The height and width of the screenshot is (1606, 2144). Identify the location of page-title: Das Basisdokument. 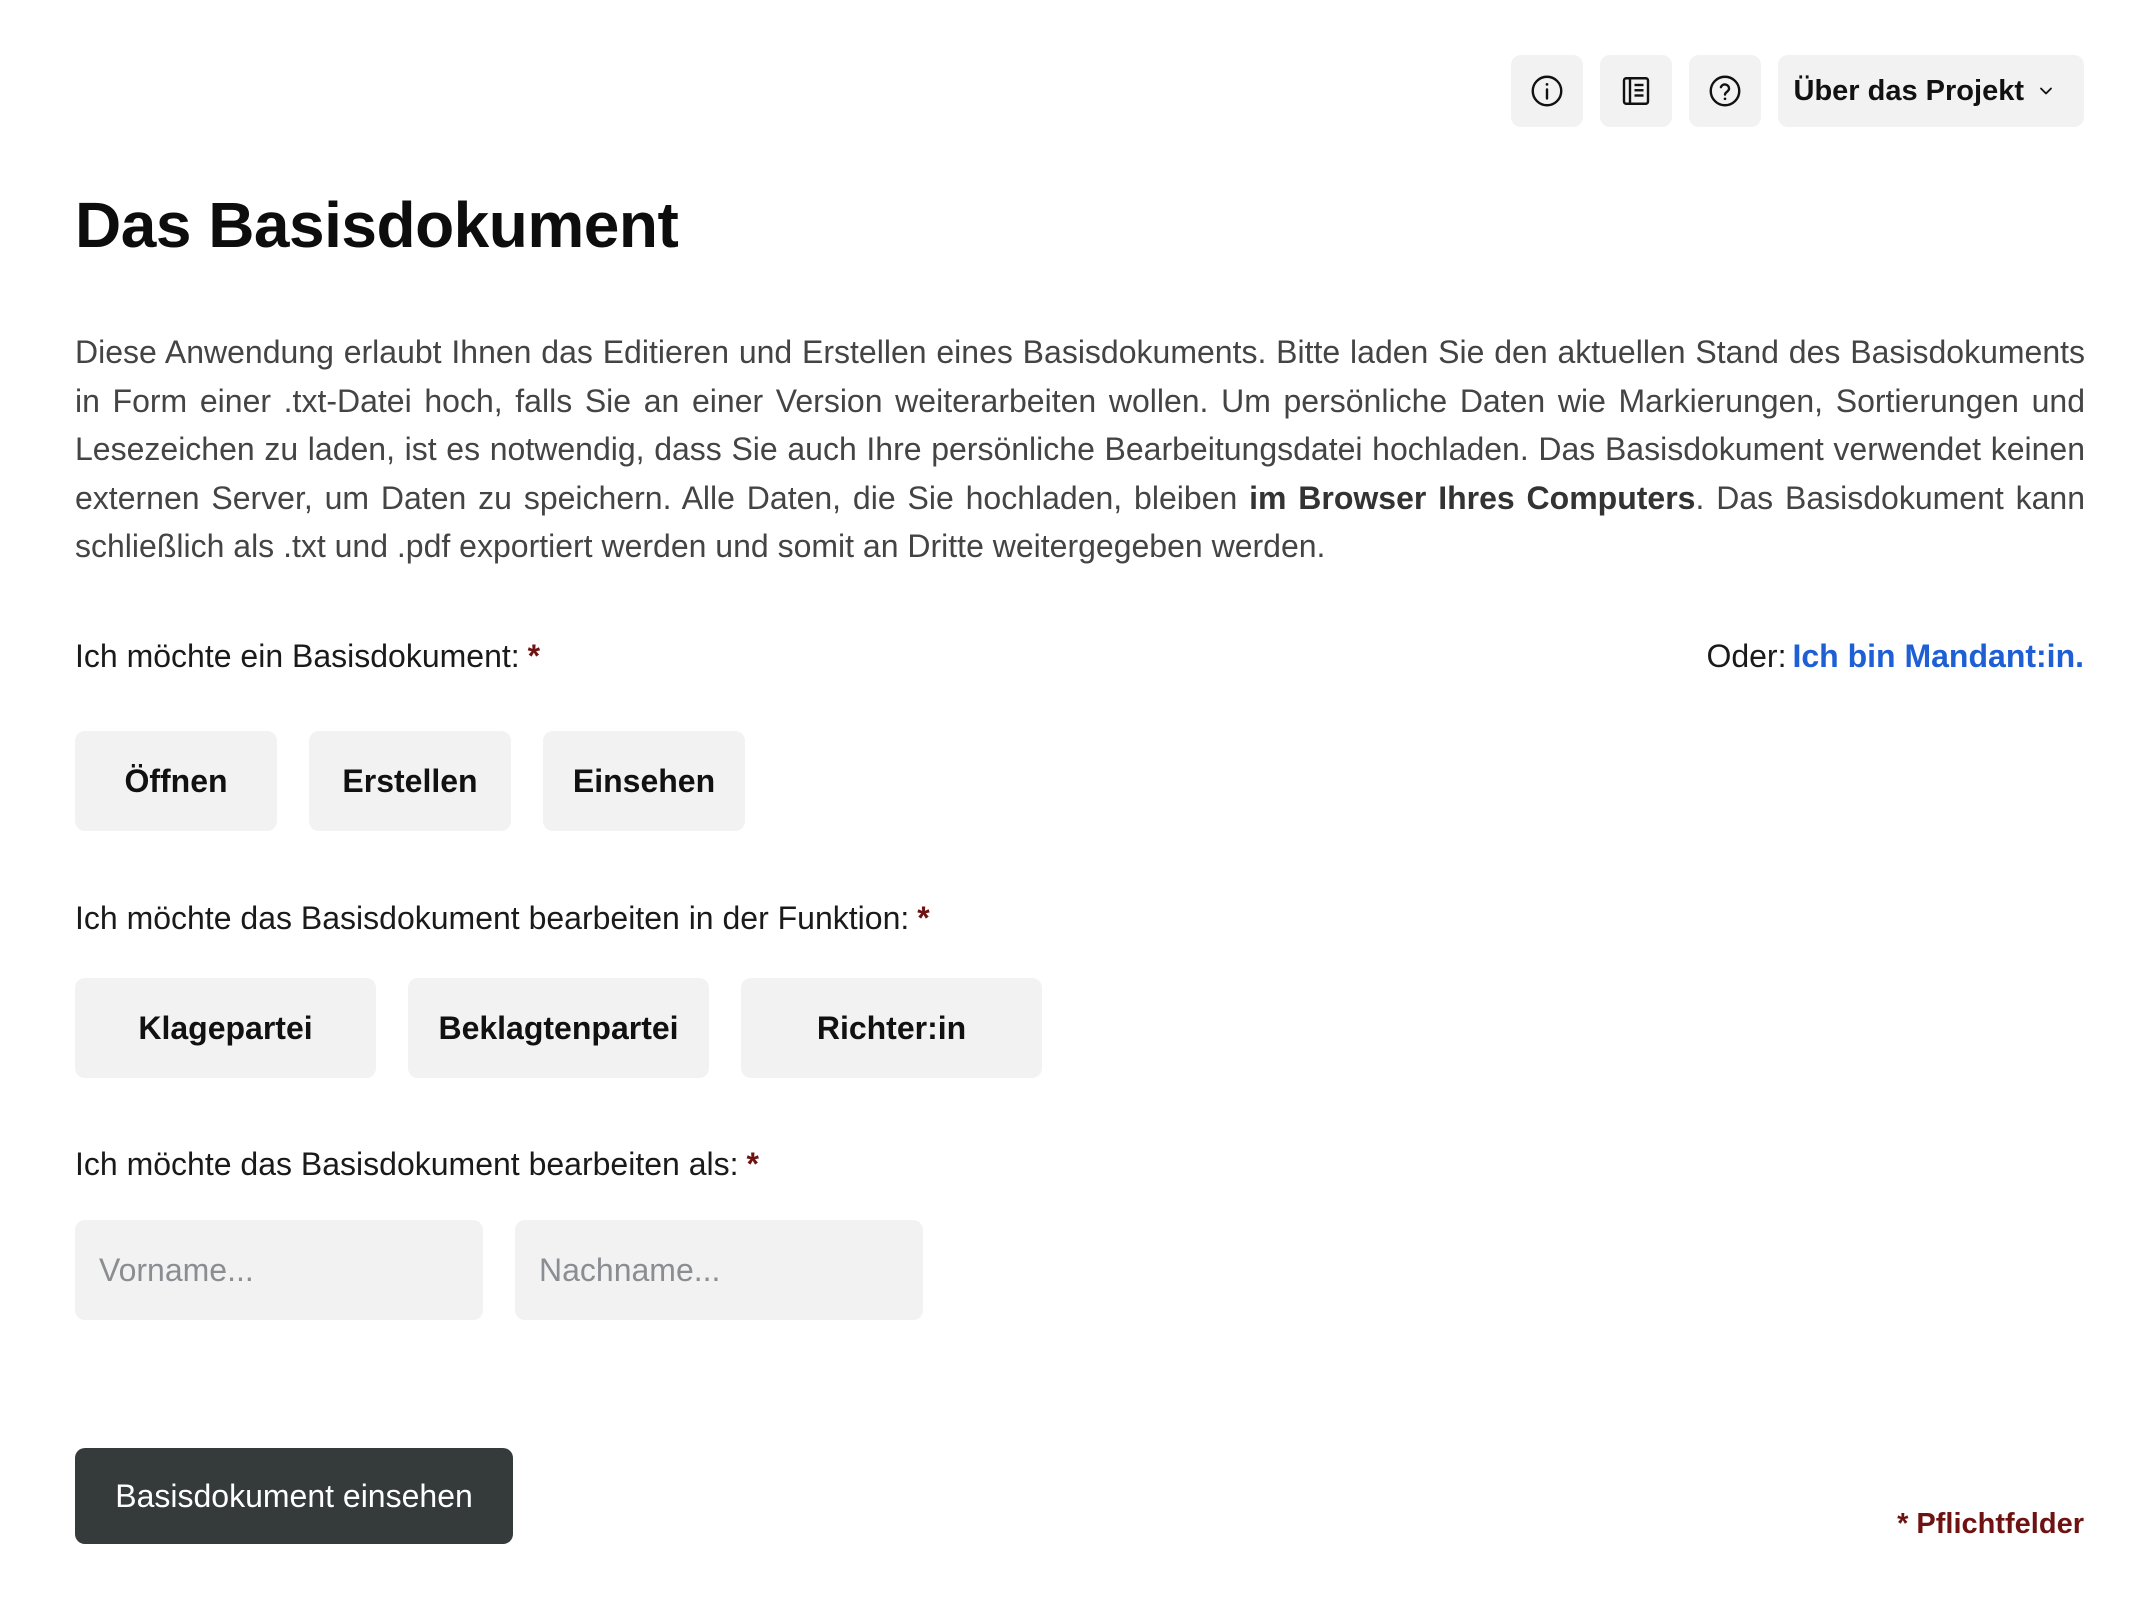
(377, 225).